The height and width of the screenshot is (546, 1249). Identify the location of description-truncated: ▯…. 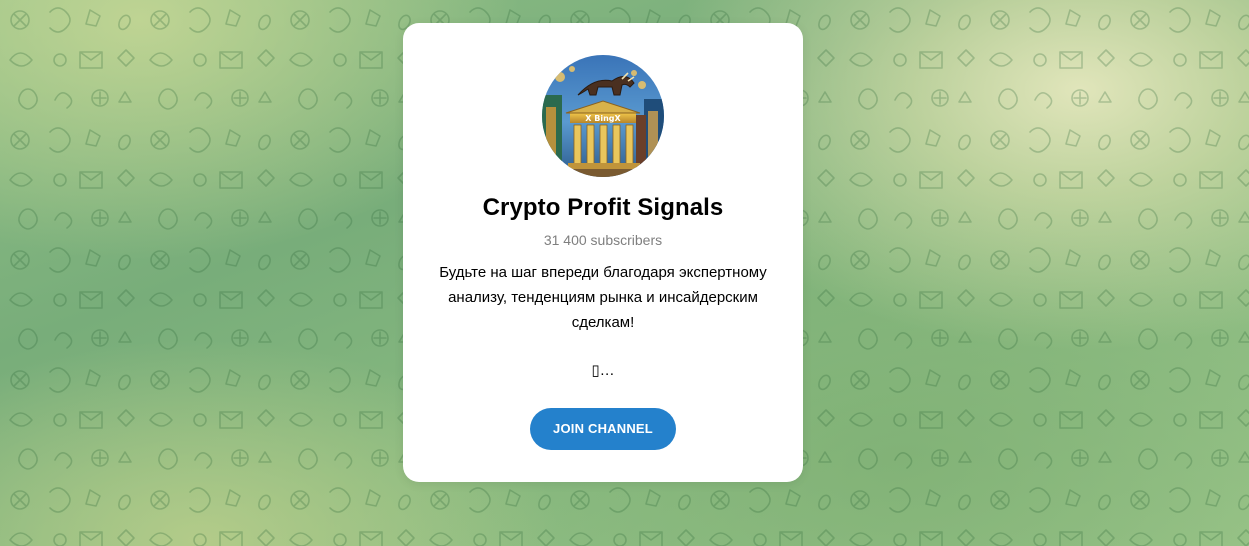
(603, 370).